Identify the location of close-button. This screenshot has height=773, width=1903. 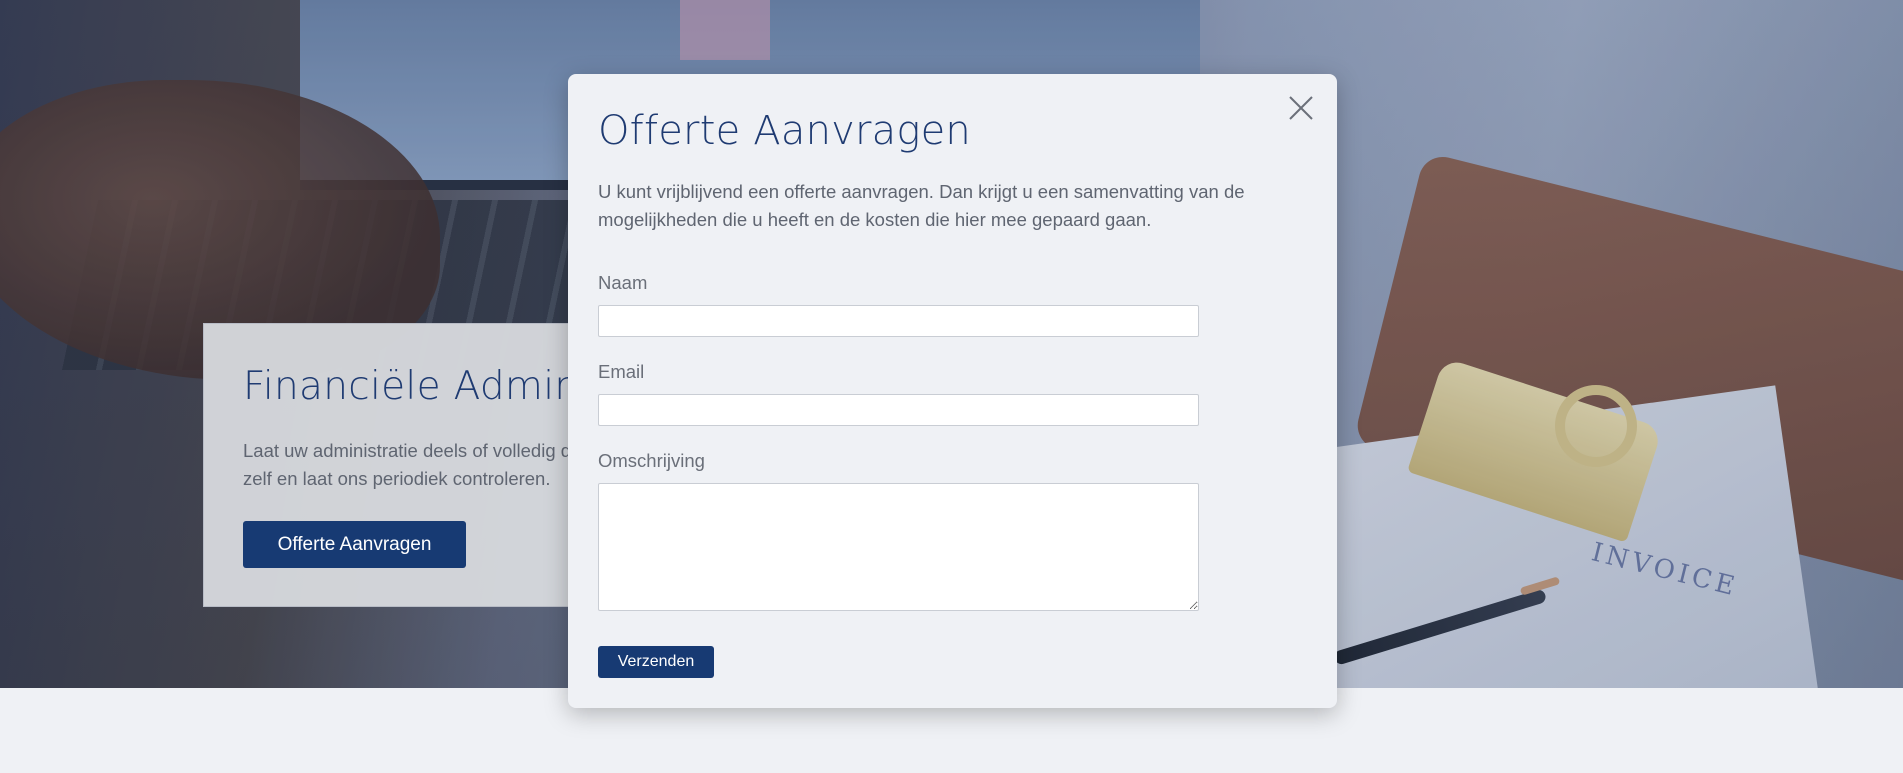
(1301, 108).